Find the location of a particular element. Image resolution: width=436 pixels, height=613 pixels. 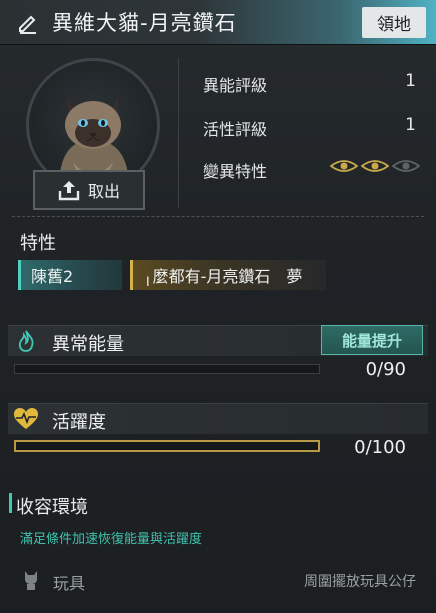

toy-label: 玩具 is located at coordinates (69, 583).